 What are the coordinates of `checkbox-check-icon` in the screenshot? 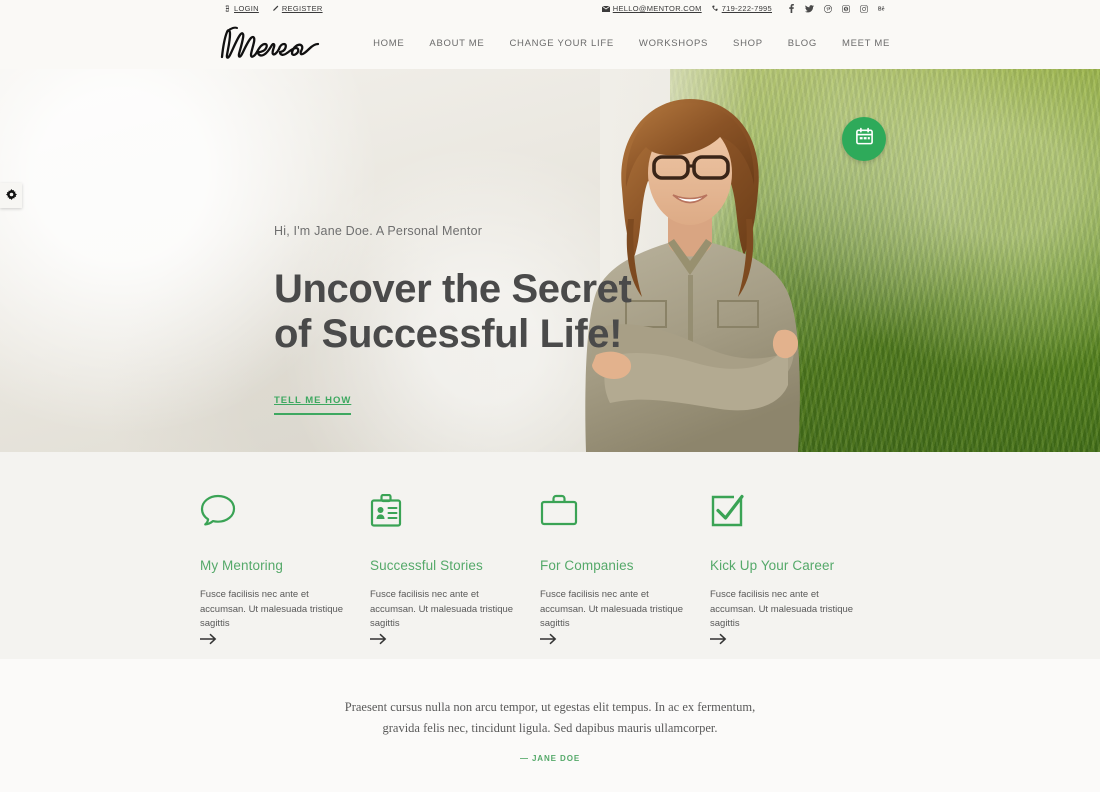 It's located at (795, 515).